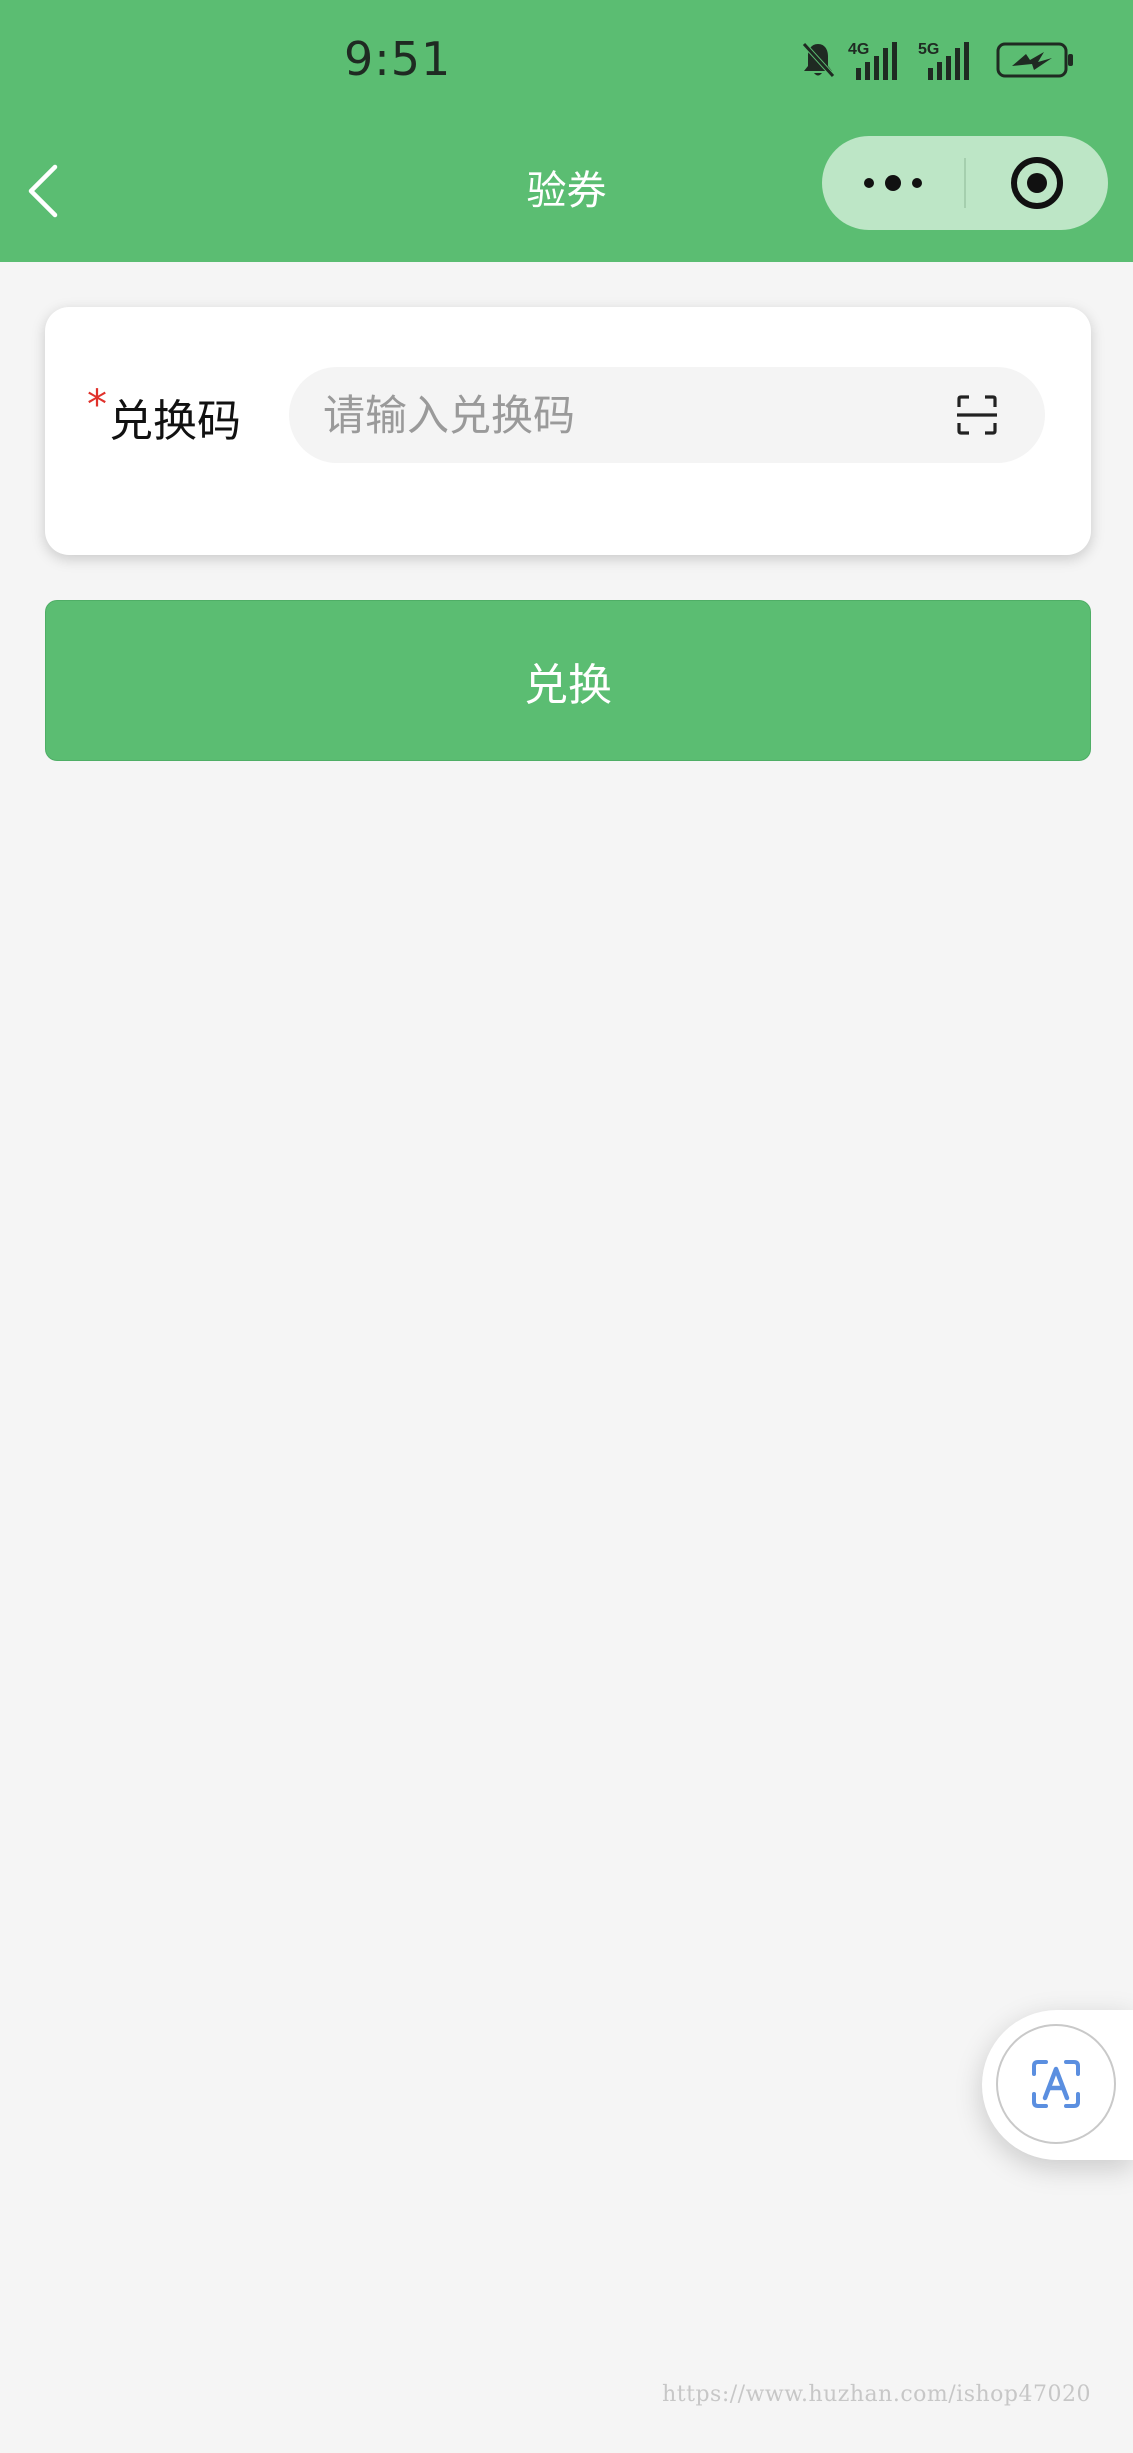 Image resolution: width=1133 pixels, height=2453 pixels. Describe the element at coordinates (928, 49) in the screenshot. I see `signal-5g-label: 5G` at that location.